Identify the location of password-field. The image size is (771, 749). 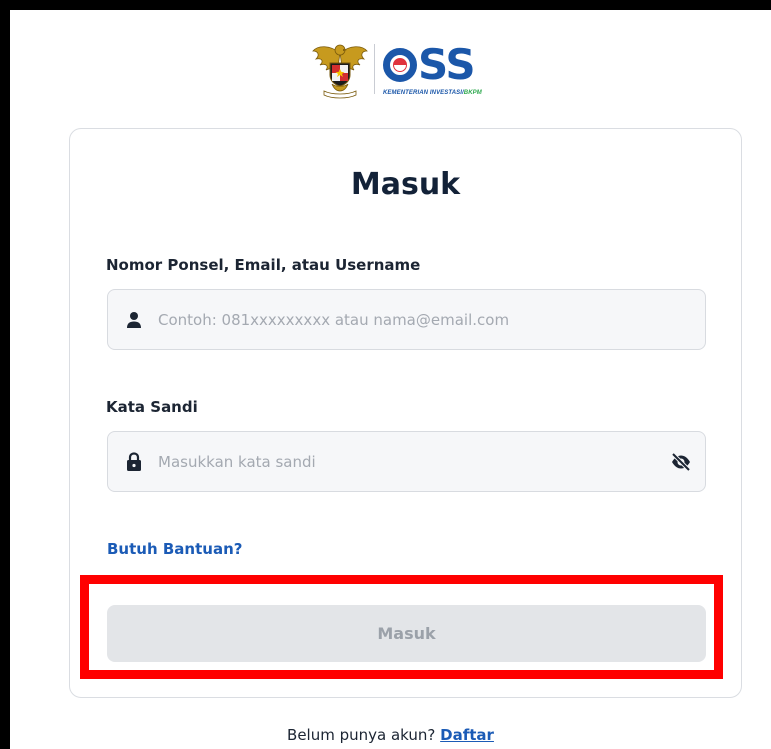
(406, 461).